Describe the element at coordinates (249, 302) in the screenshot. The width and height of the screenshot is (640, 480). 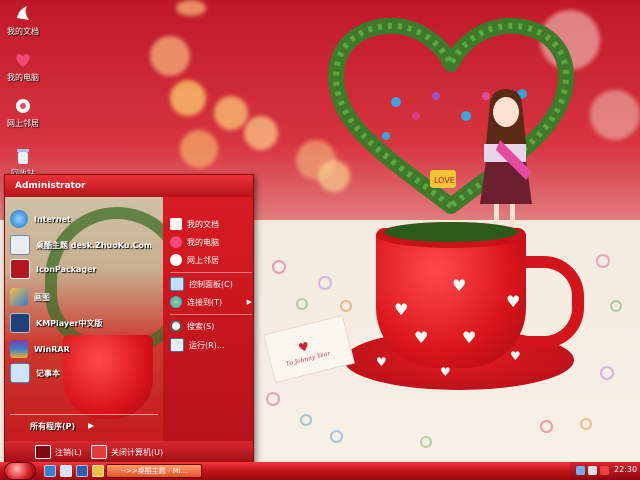
I see `submenu-arrow-icon: ▶` at that location.